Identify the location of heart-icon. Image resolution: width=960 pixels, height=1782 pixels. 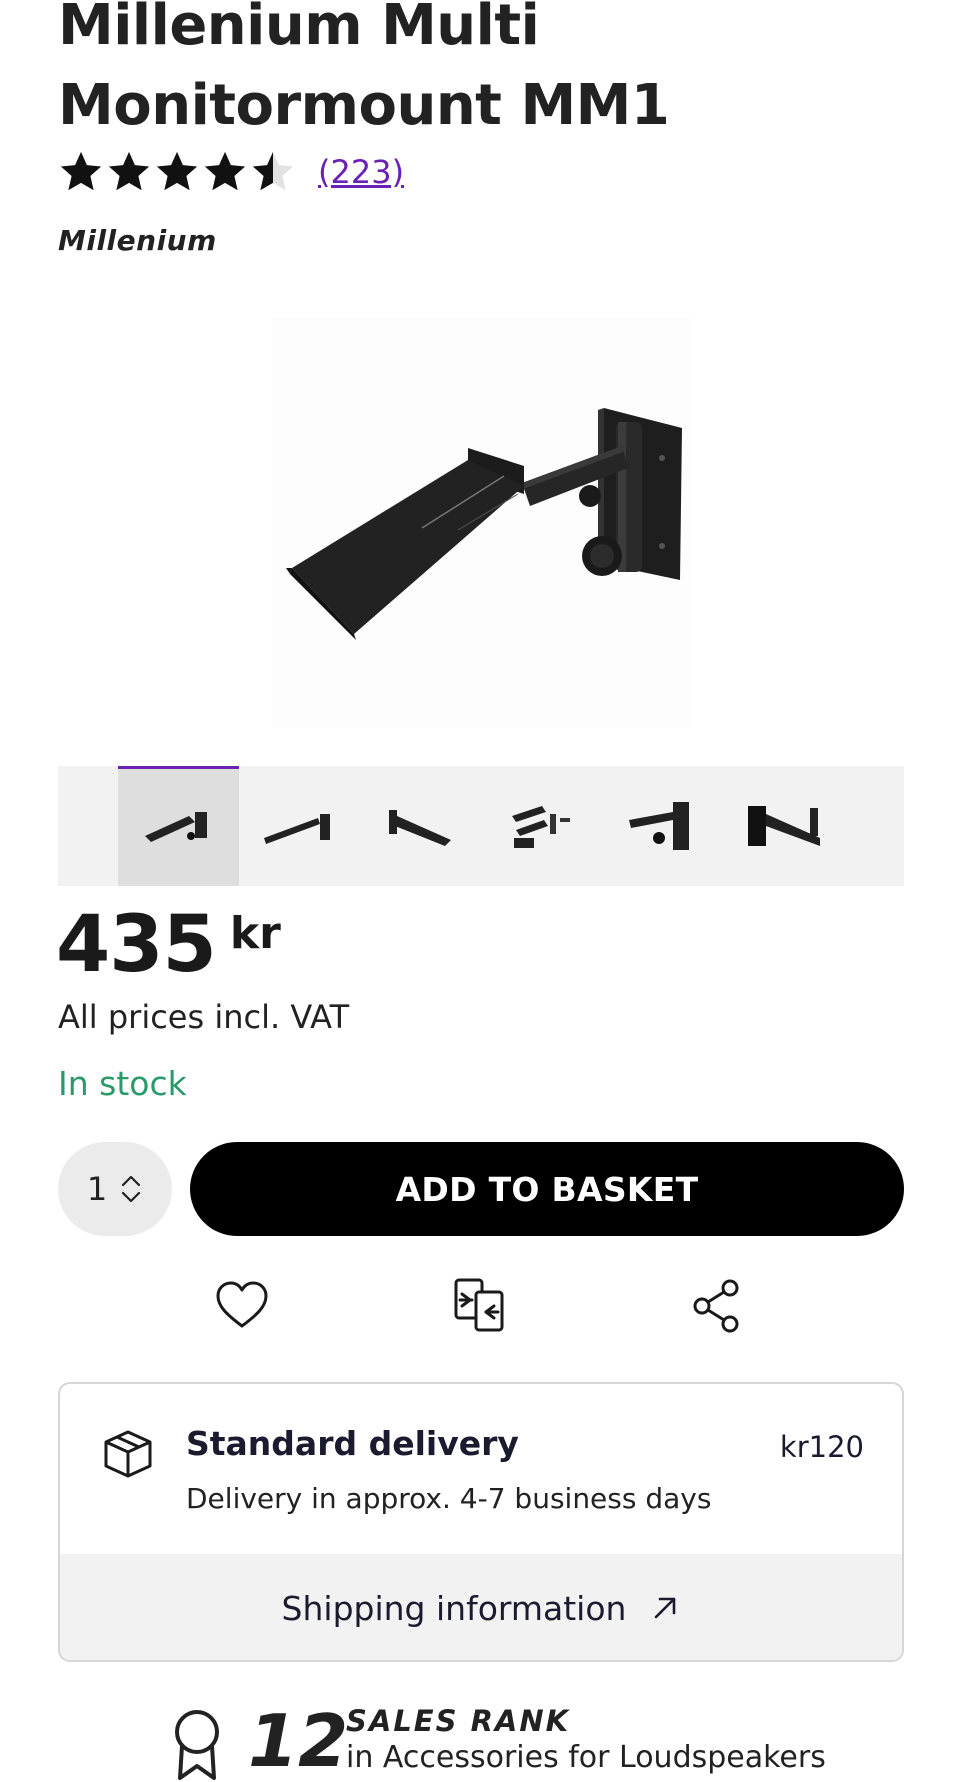
(242, 1304).